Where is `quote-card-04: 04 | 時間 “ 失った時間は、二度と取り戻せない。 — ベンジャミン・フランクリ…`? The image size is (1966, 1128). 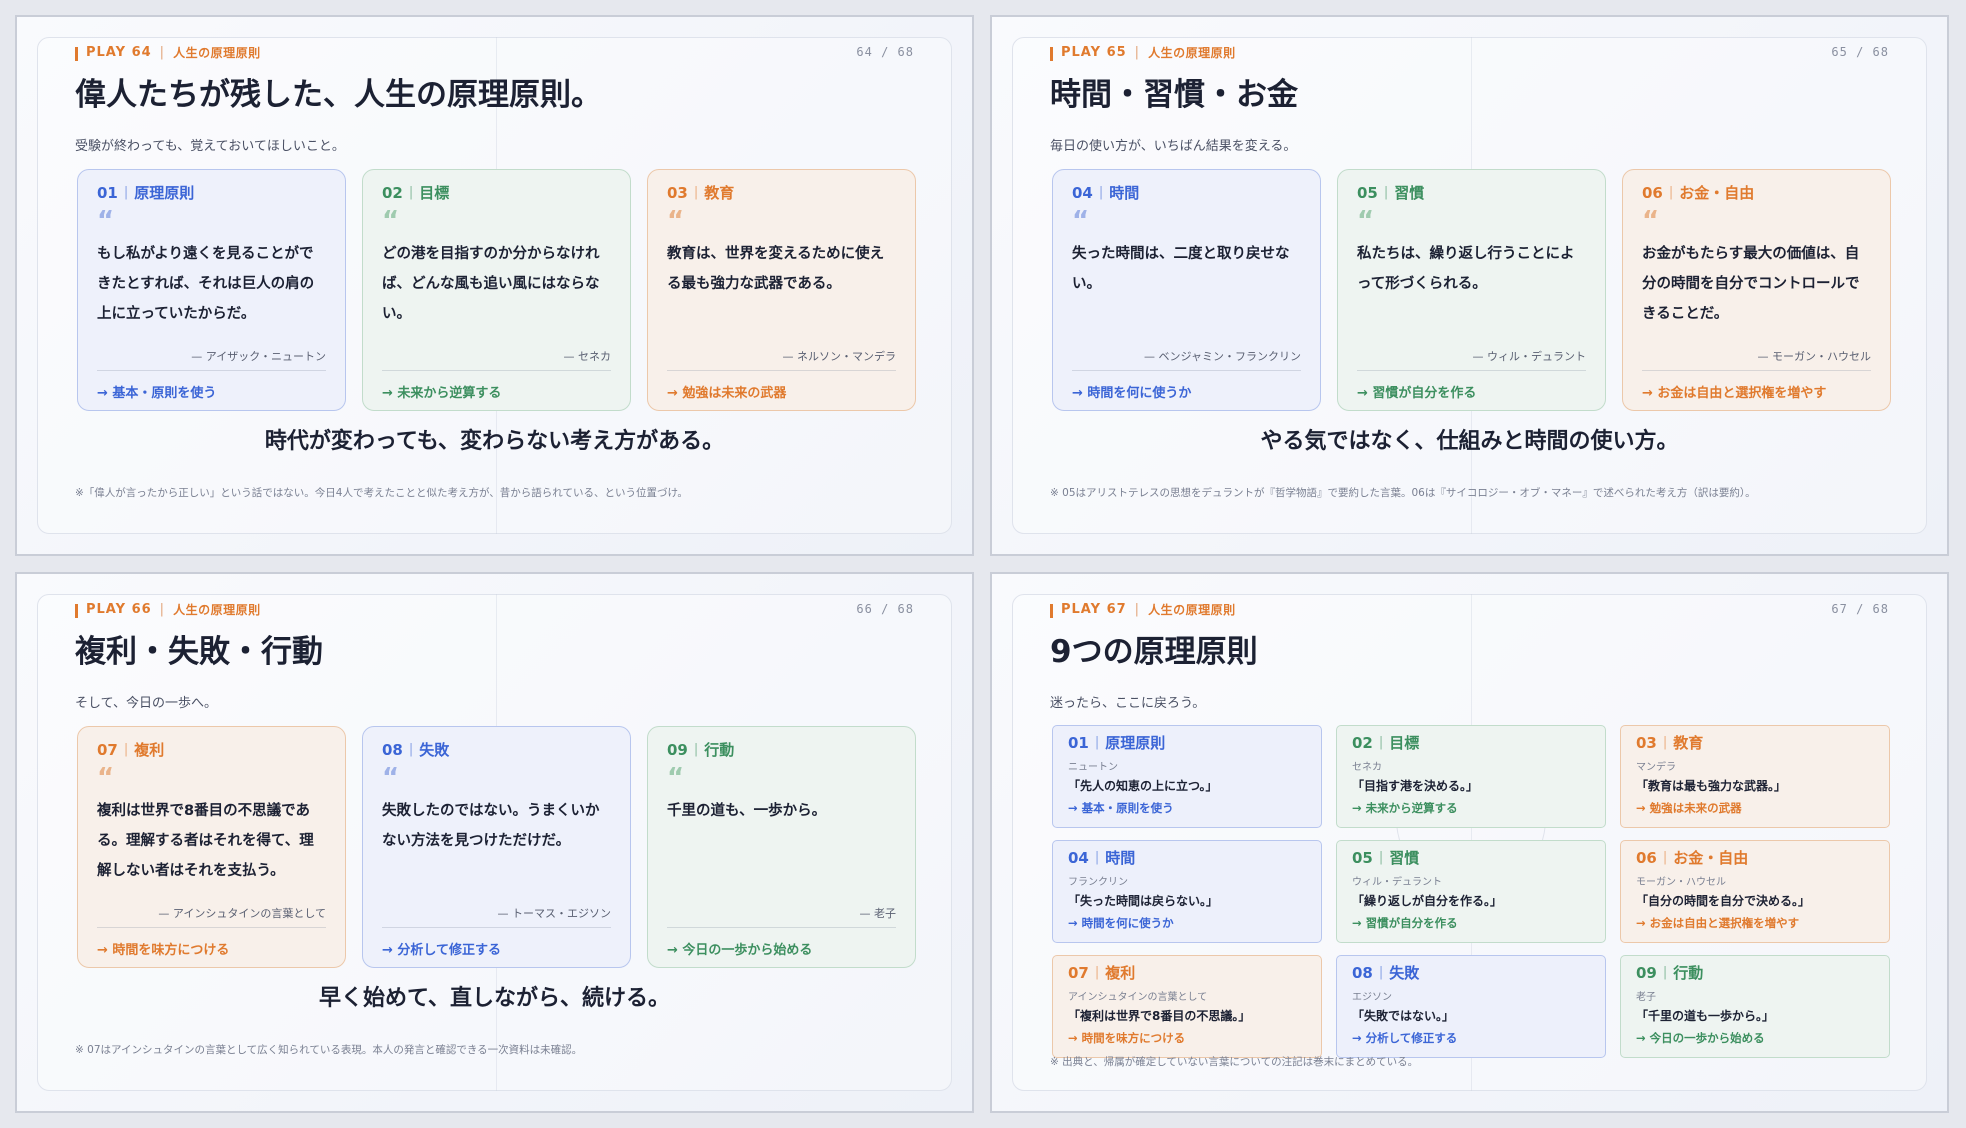
quote-card-04: 04 | 時間 “ 失った時間は、二度と取り戻せない。 — ベンジャミン・フランクリ… is located at coordinates (1186, 290).